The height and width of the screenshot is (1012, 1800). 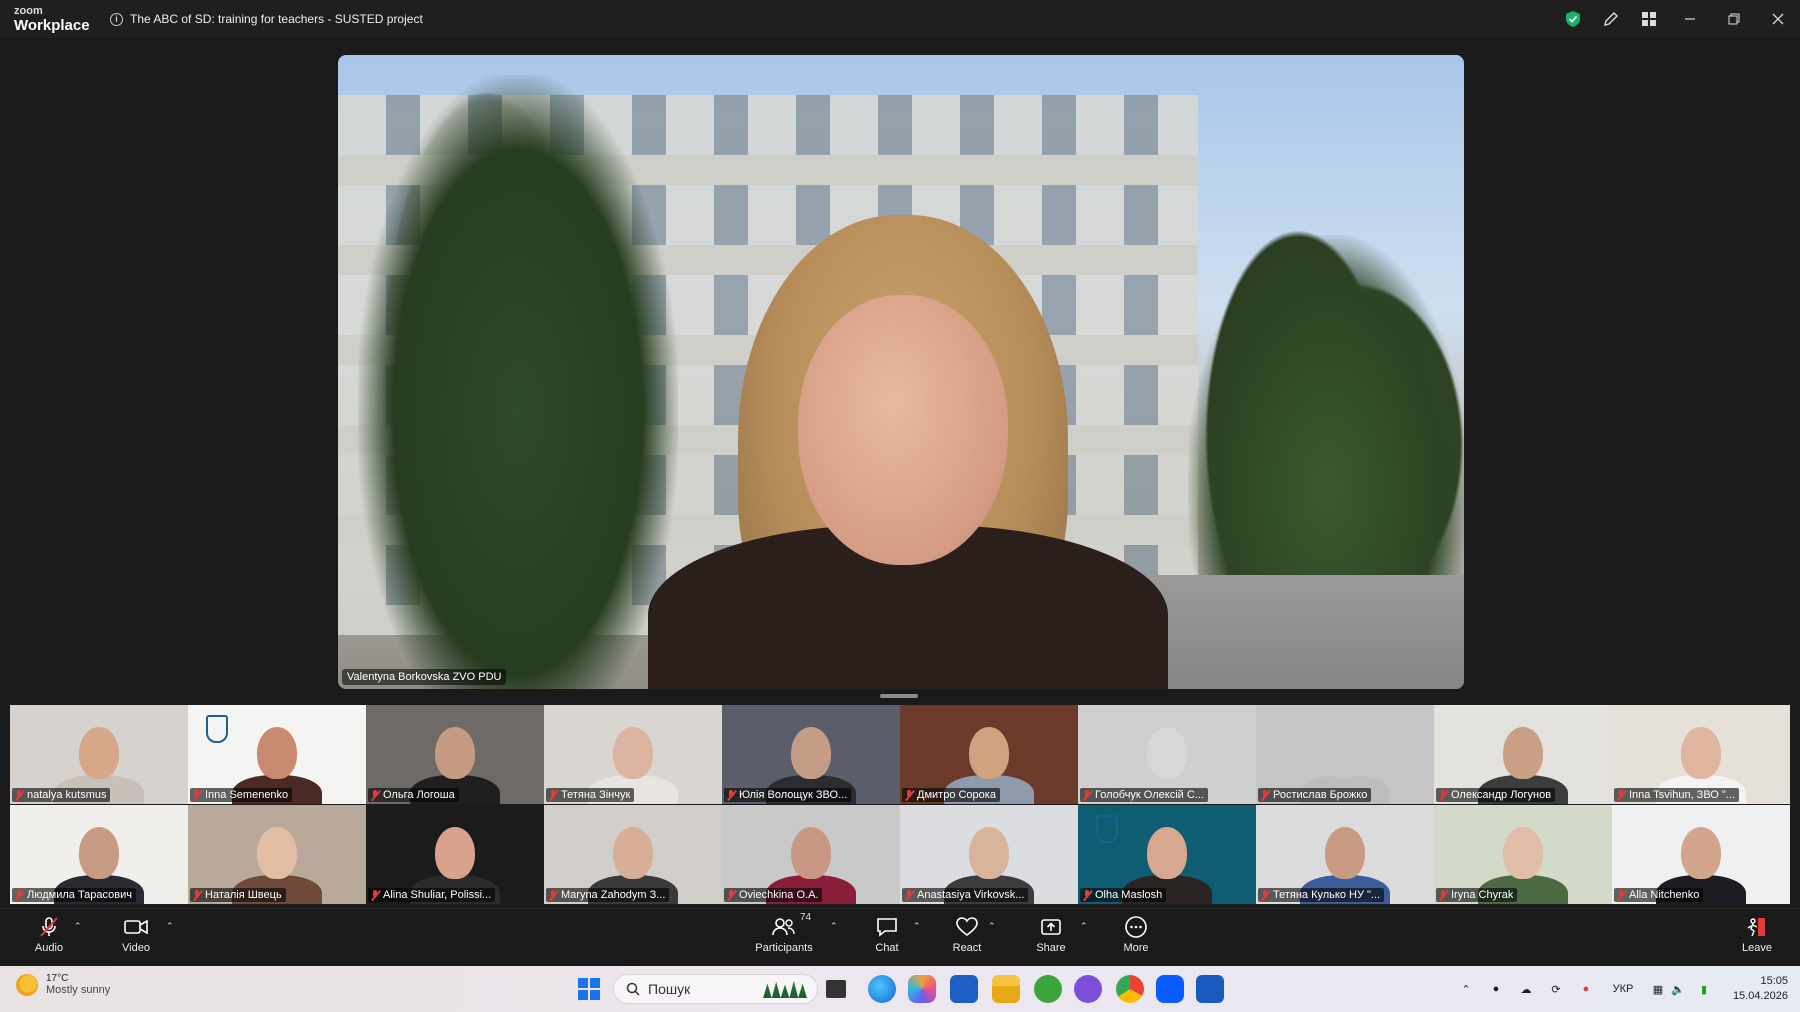 What do you see at coordinates (989, 754) in the screenshot?
I see `participant-tile: Дмитро Сорока` at bounding box center [989, 754].